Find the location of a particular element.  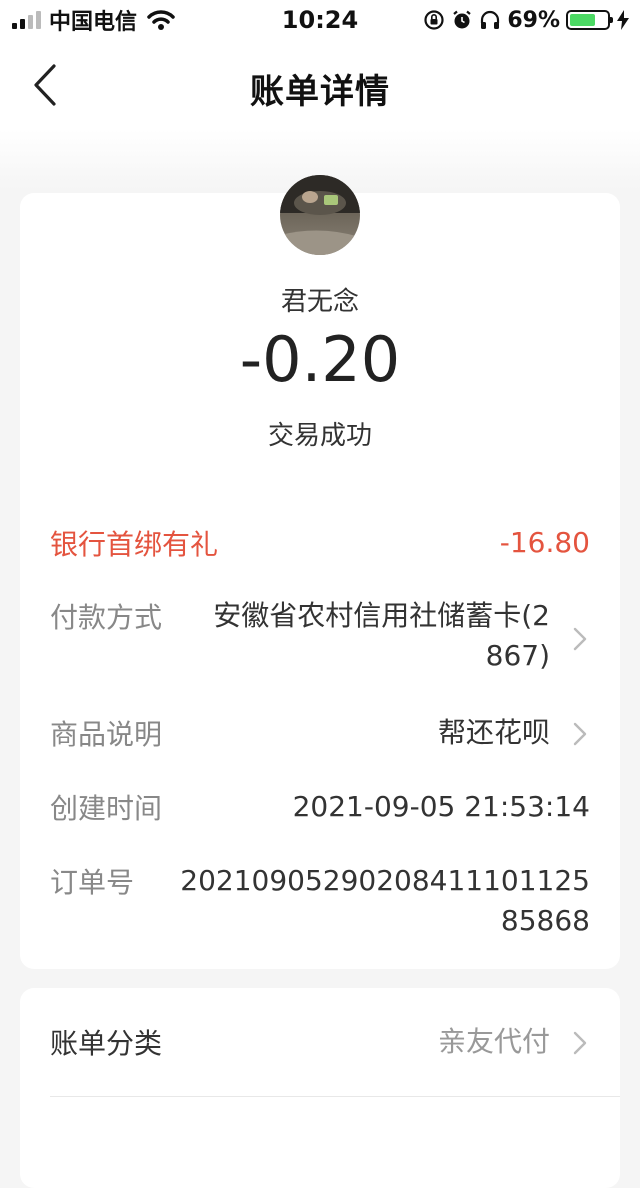

headphones-icon is located at coordinates (490, 19).